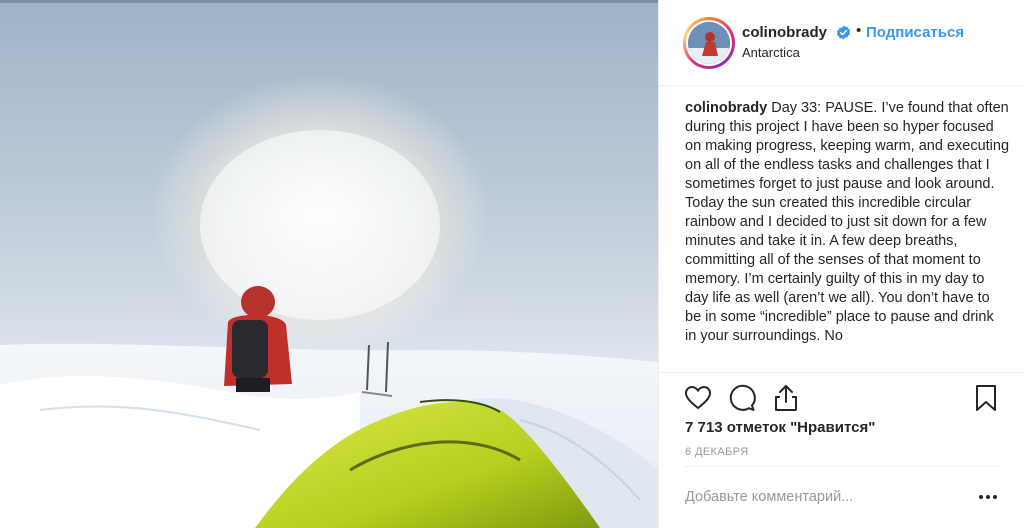  Describe the element at coordinates (915, 32) in the screenshot. I see `follow-button: Подписаться` at that location.